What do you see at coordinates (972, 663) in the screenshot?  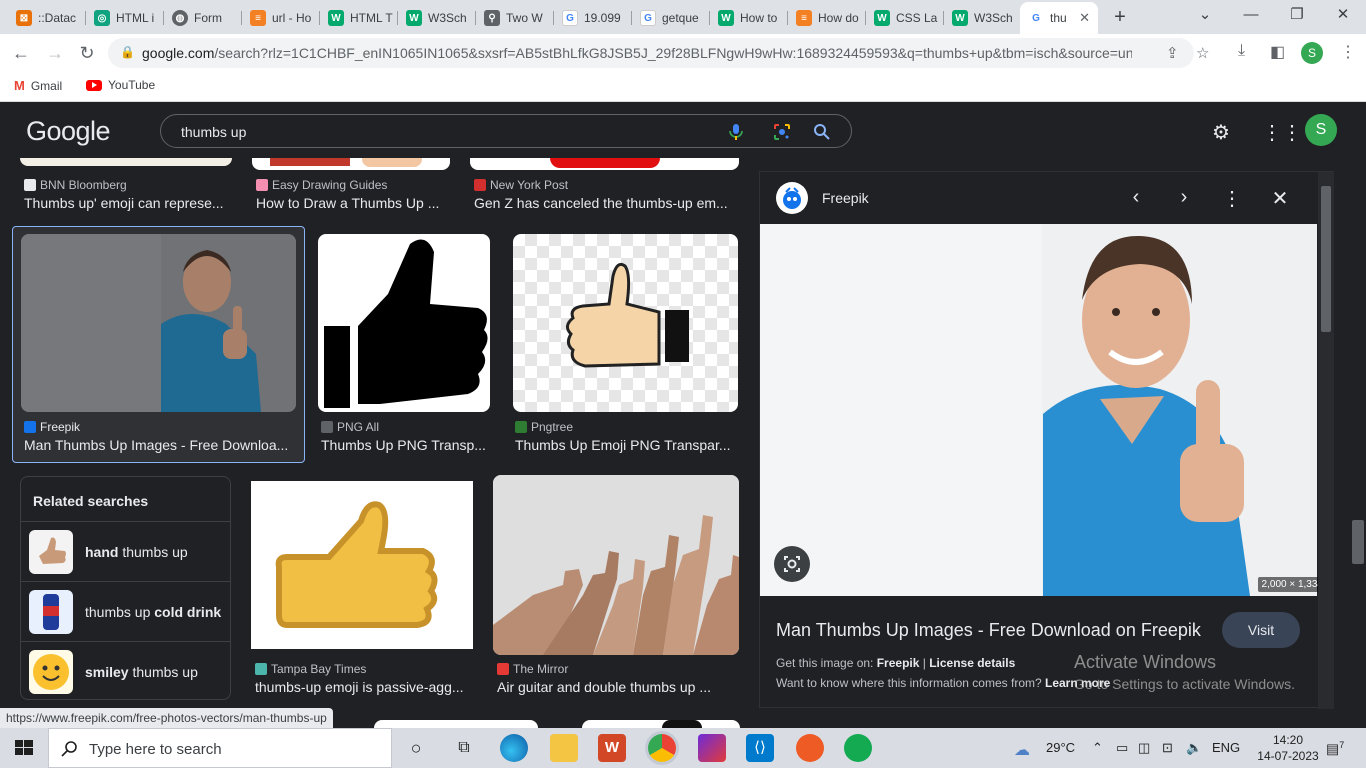 I see `license-details-link: License details` at bounding box center [972, 663].